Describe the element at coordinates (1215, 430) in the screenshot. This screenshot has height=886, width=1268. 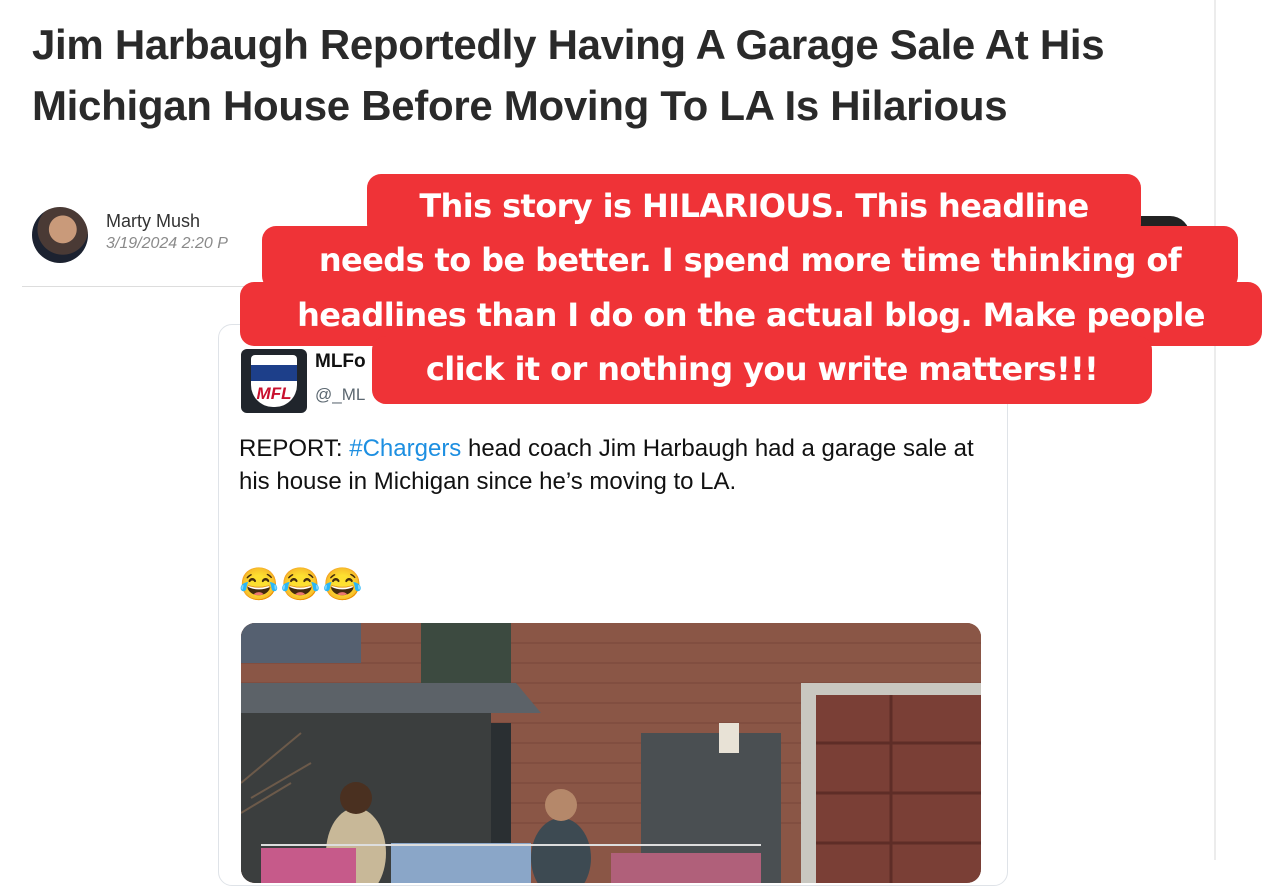
I see `page-right-border` at that location.